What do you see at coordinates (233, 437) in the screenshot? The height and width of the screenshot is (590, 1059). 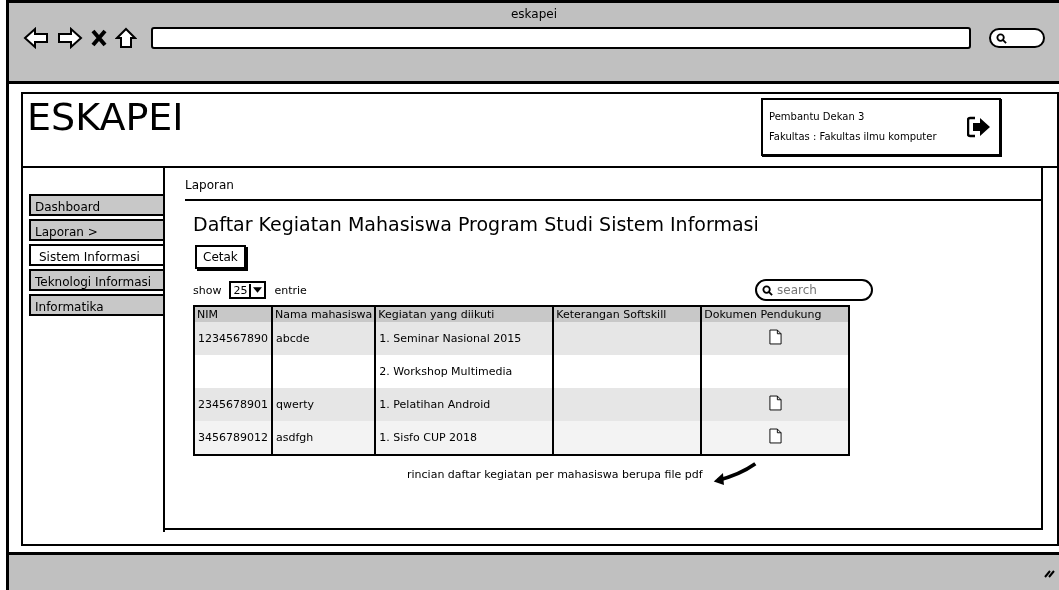 I see `table-cell: 3456789012` at bounding box center [233, 437].